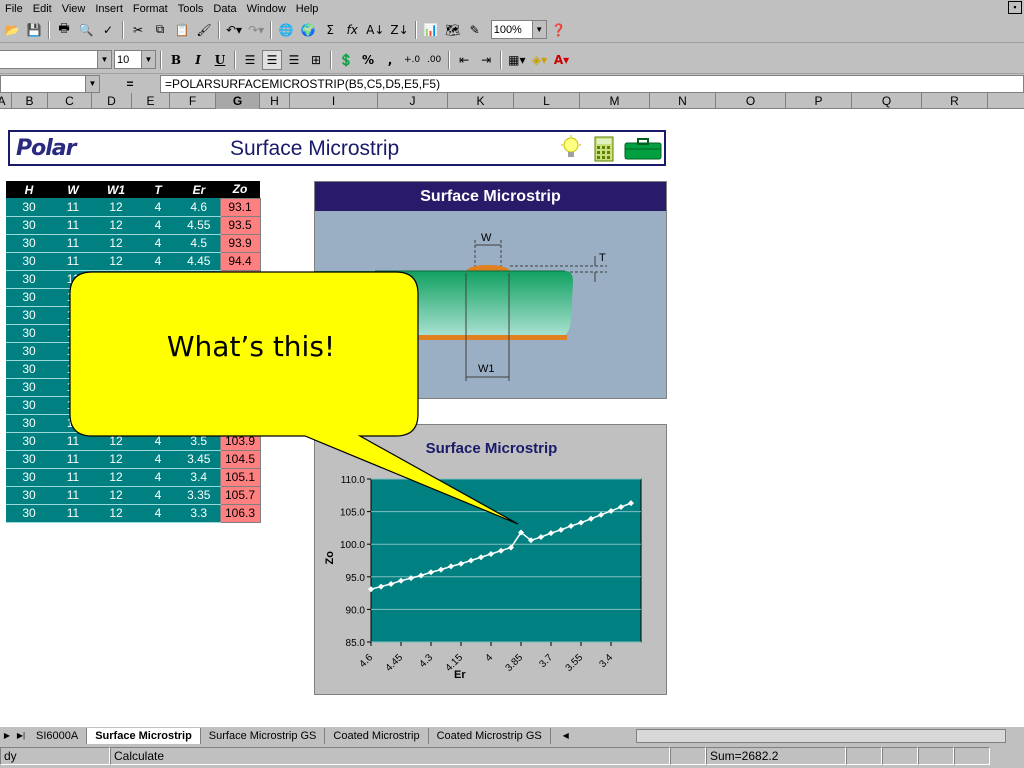  Describe the element at coordinates (199, 405) in the screenshot. I see `table-cell: 3.6` at that location.